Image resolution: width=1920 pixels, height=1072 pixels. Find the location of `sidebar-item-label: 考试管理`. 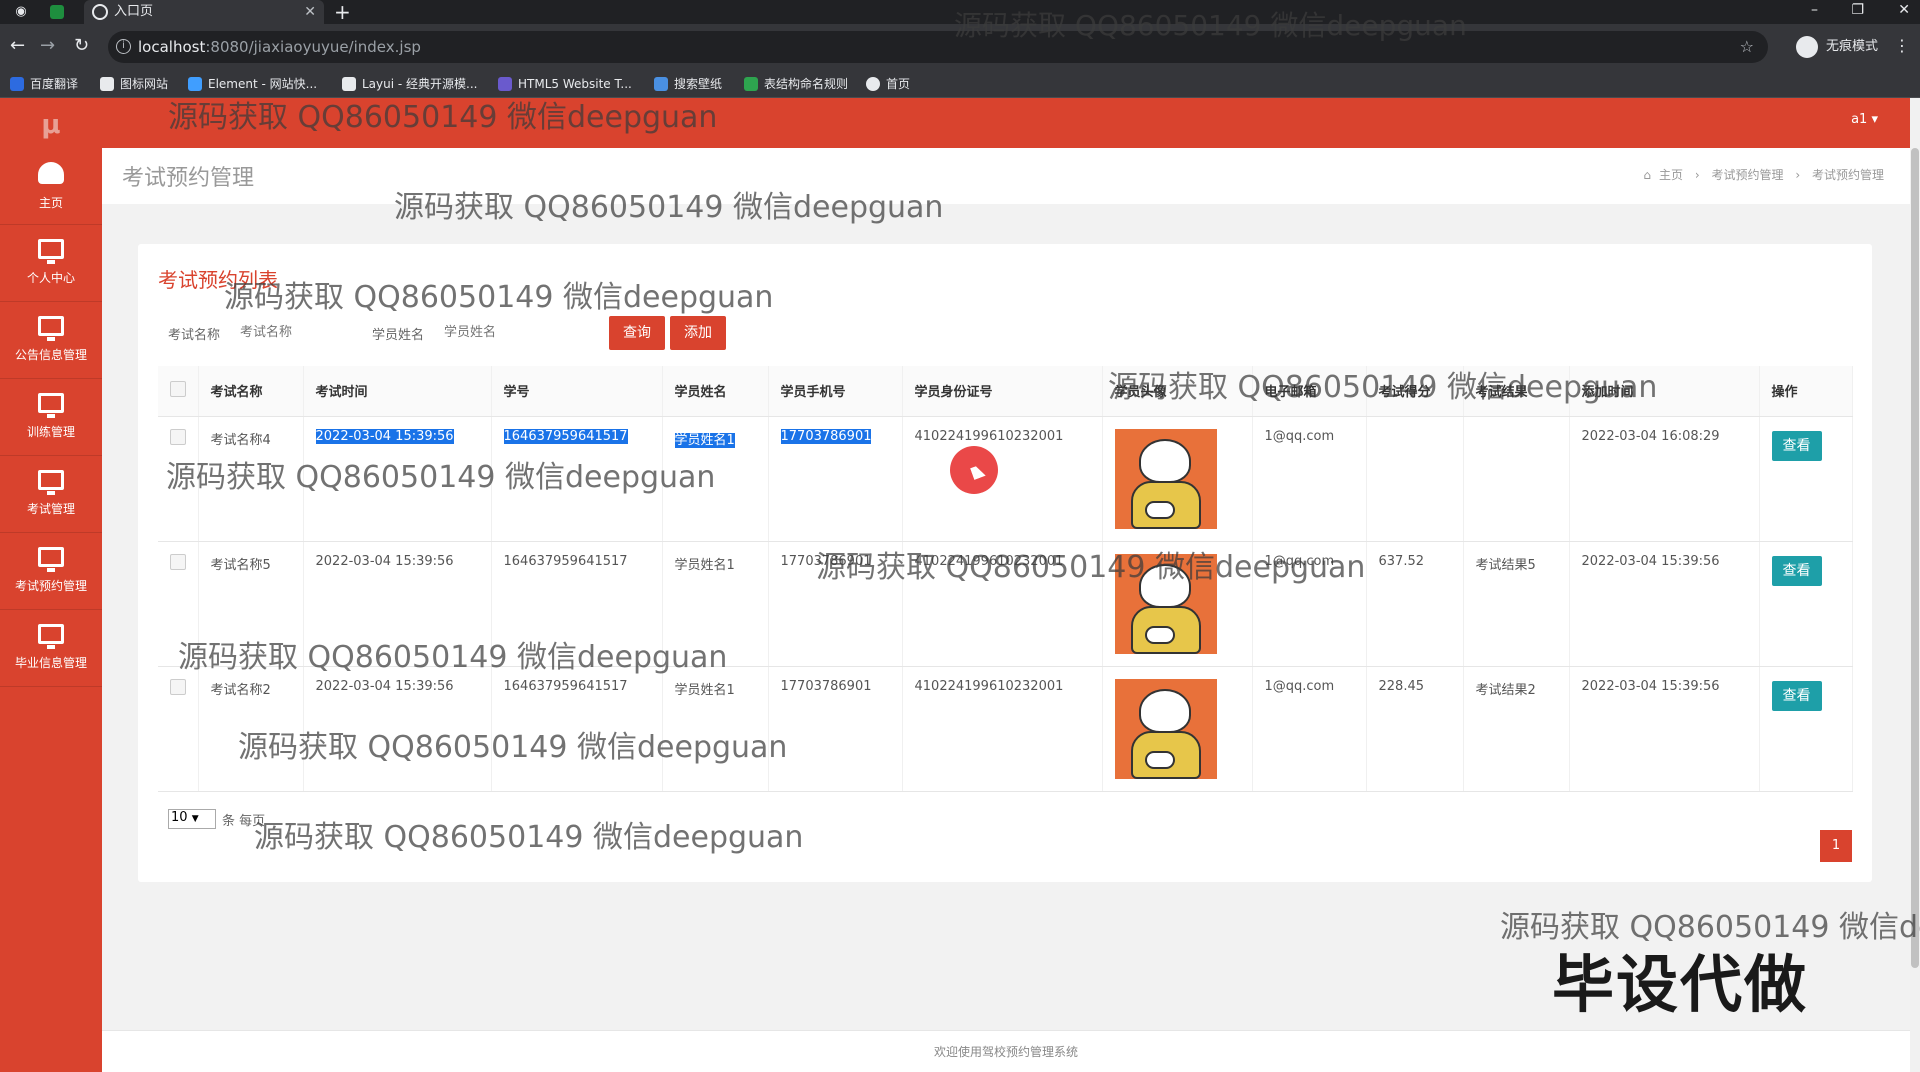

sidebar-item-label: 考试管理 is located at coordinates (50, 509).